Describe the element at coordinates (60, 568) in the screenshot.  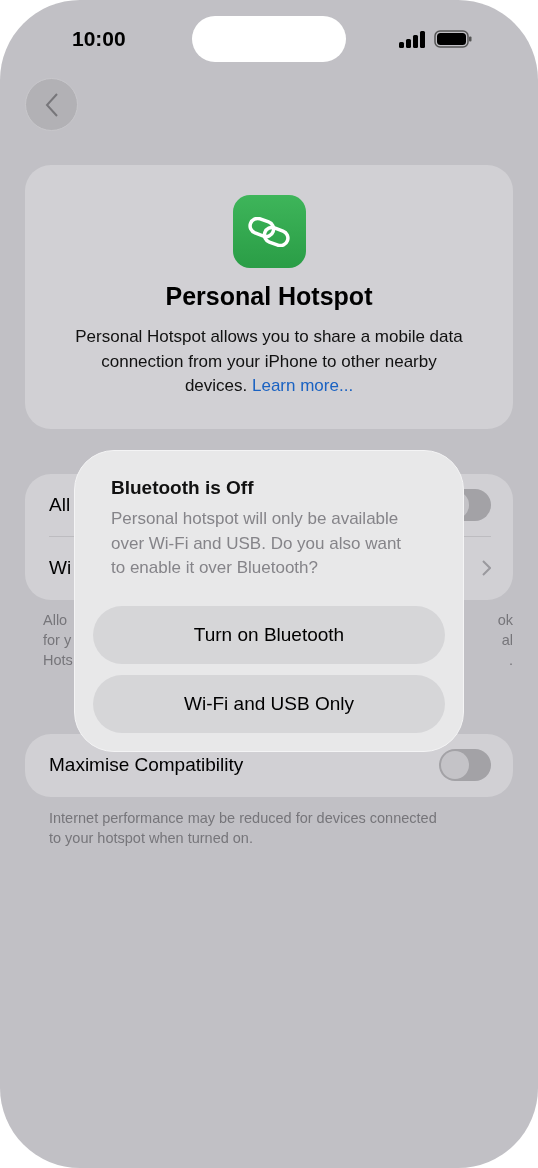
I see `setting-label: Wi` at that location.